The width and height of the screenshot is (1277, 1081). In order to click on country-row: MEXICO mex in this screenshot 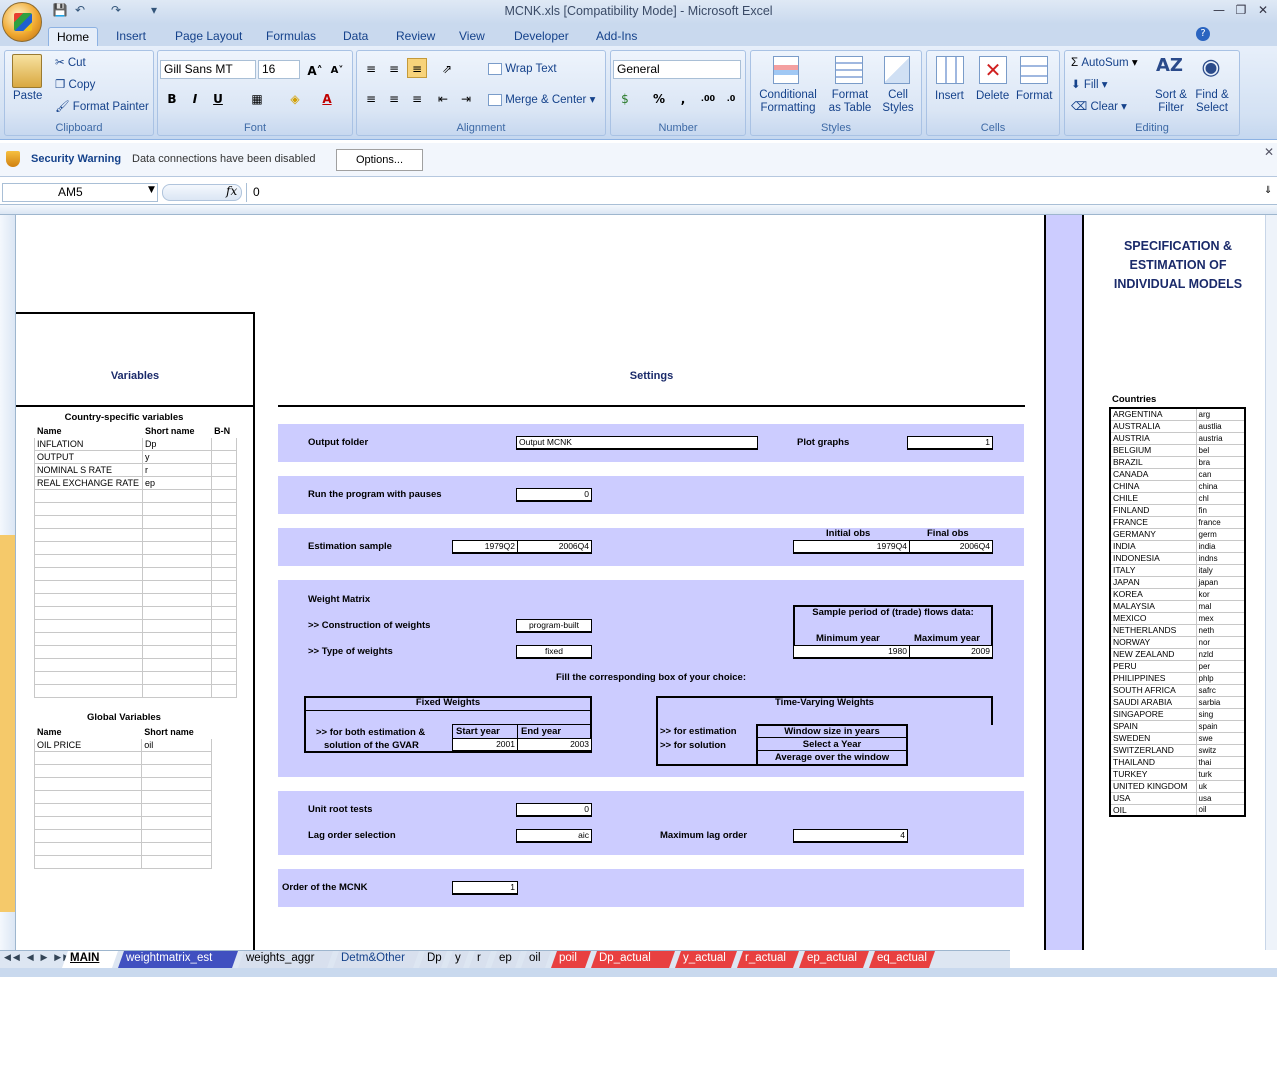, I will do `click(1177, 618)`.